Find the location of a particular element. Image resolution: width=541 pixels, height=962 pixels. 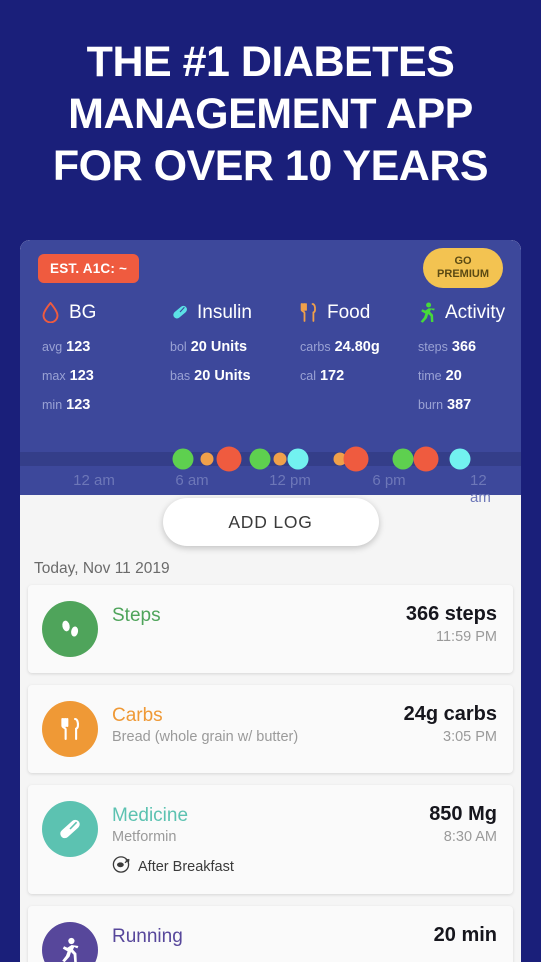

log-row-title: Medicine is located at coordinates (150, 815).